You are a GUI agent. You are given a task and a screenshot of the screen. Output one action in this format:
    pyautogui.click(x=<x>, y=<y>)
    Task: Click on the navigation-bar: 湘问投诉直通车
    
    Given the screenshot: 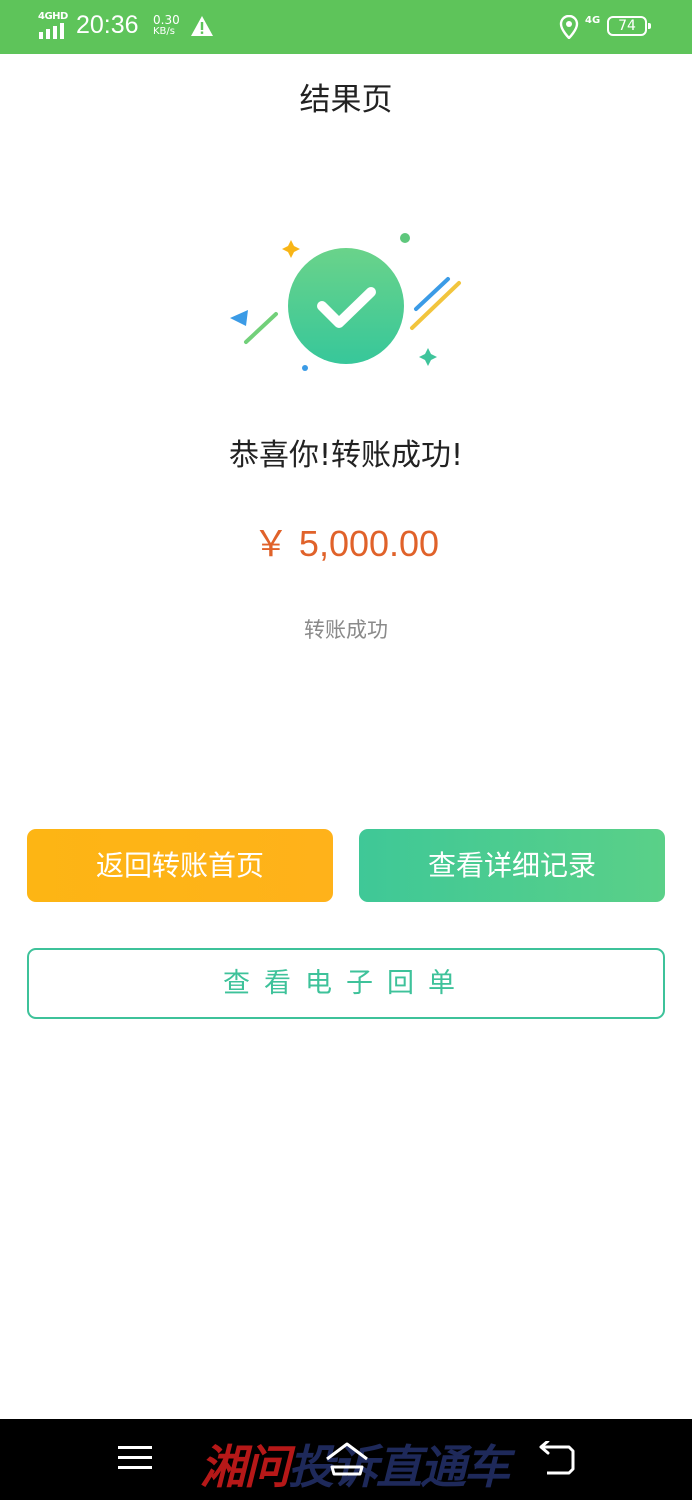 What is the action you would take?
    pyautogui.click(x=346, y=1459)
    